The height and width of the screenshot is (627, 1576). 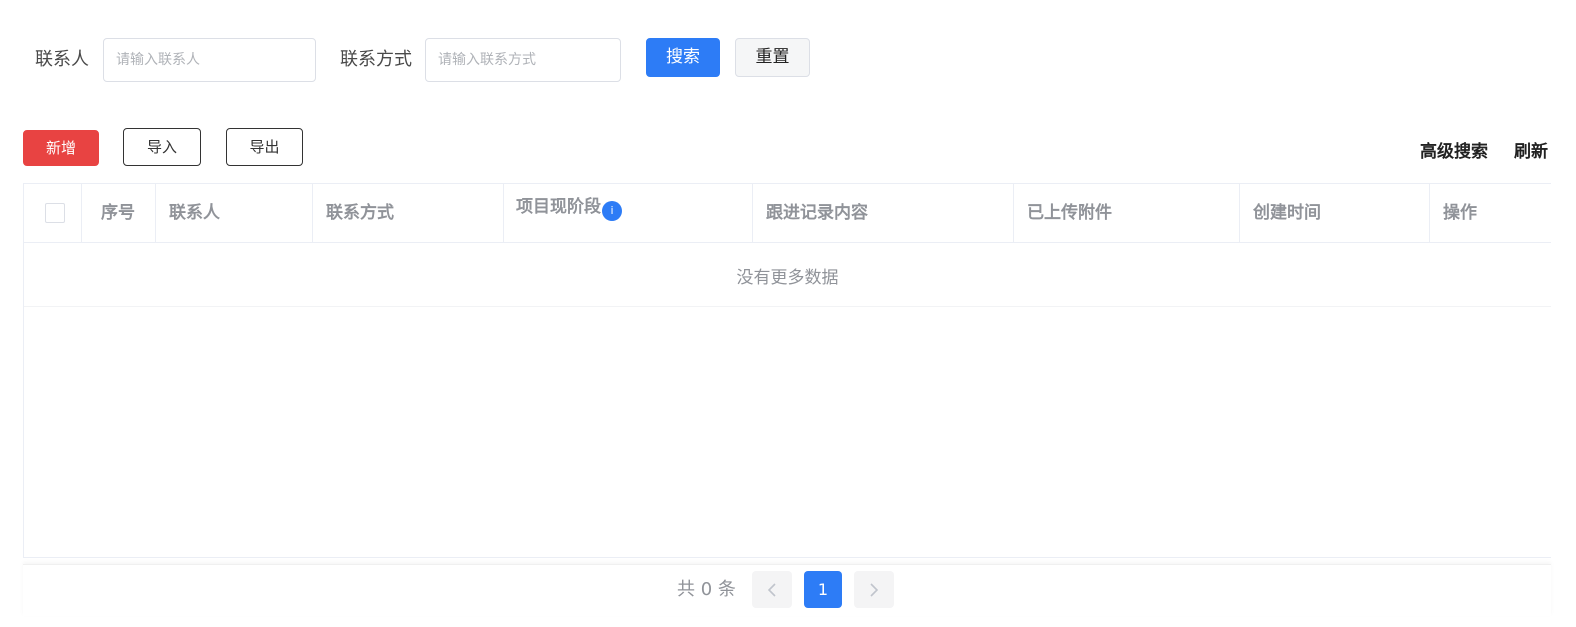 I want to click on column-header: 跟进记录内容, so click(x=883, y=213).